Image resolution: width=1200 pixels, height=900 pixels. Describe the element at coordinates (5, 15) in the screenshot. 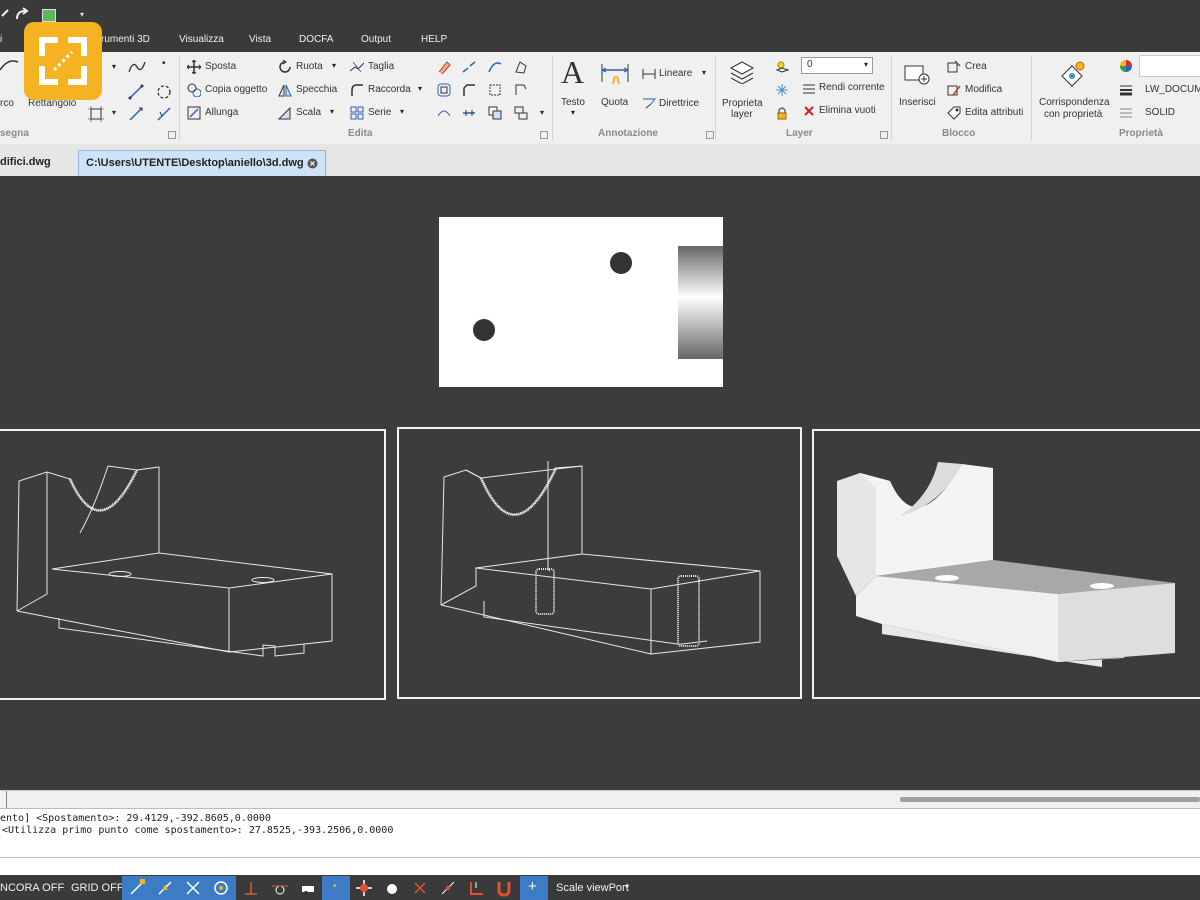

I see `undo-icon` at that location.